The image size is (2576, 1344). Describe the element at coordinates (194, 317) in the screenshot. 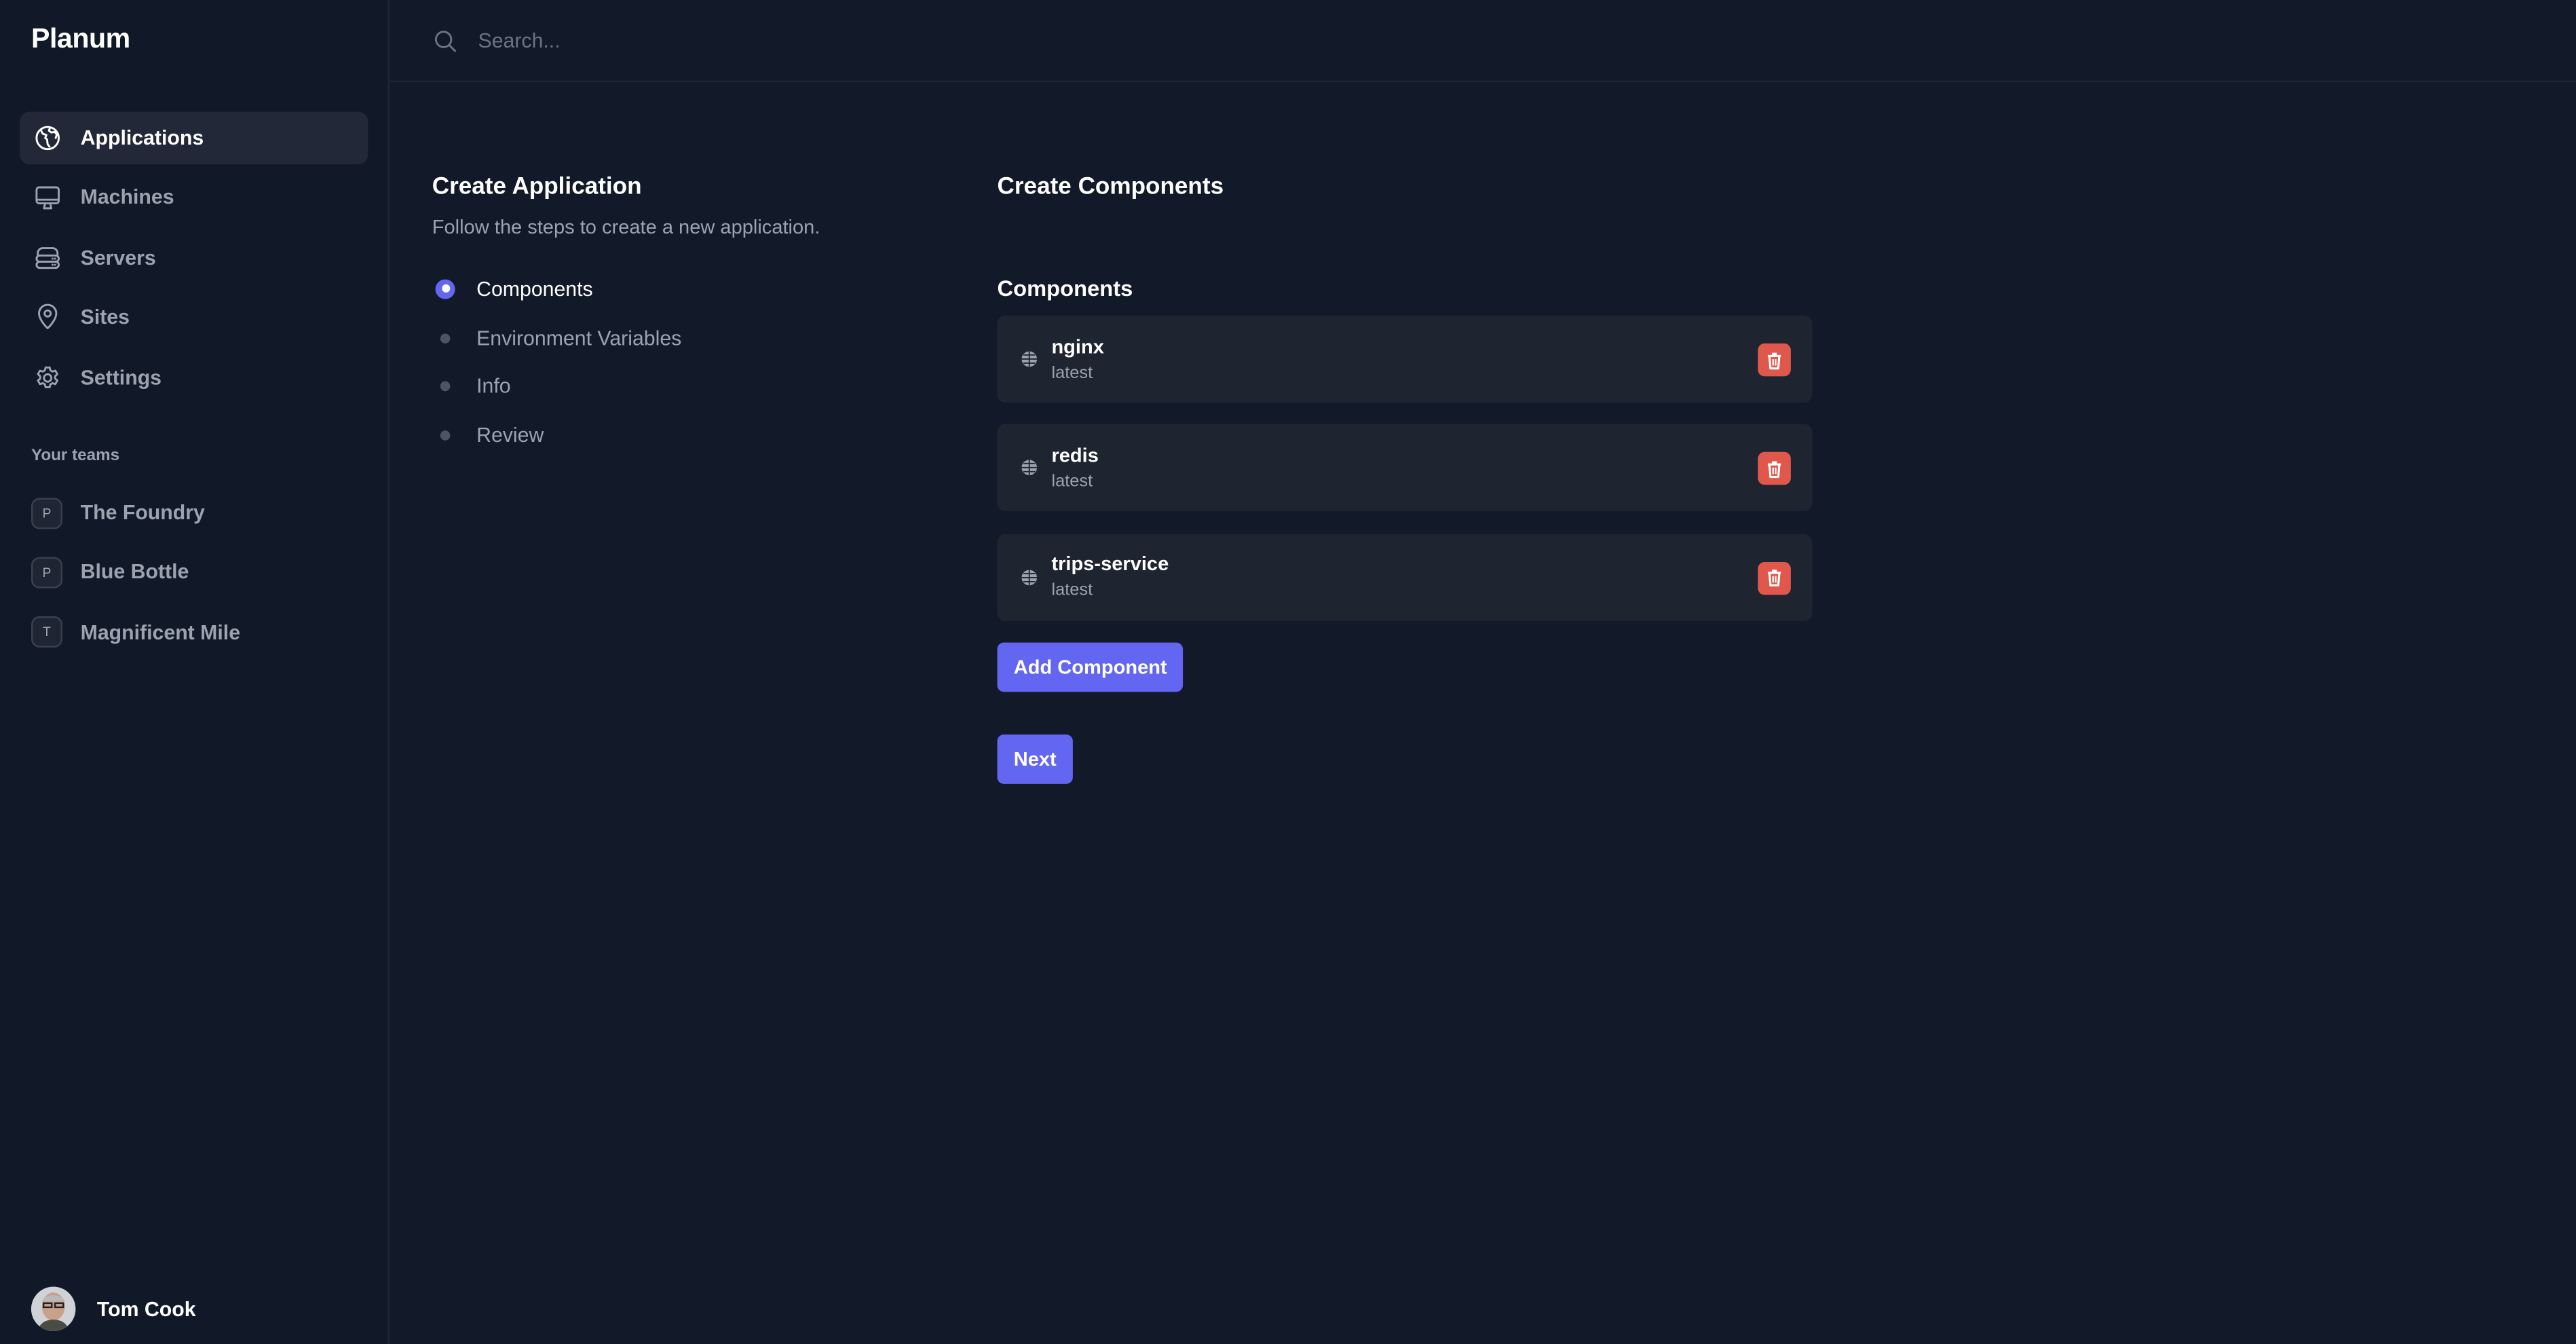

I see `sidebar-item-sites: Sites` at that location.